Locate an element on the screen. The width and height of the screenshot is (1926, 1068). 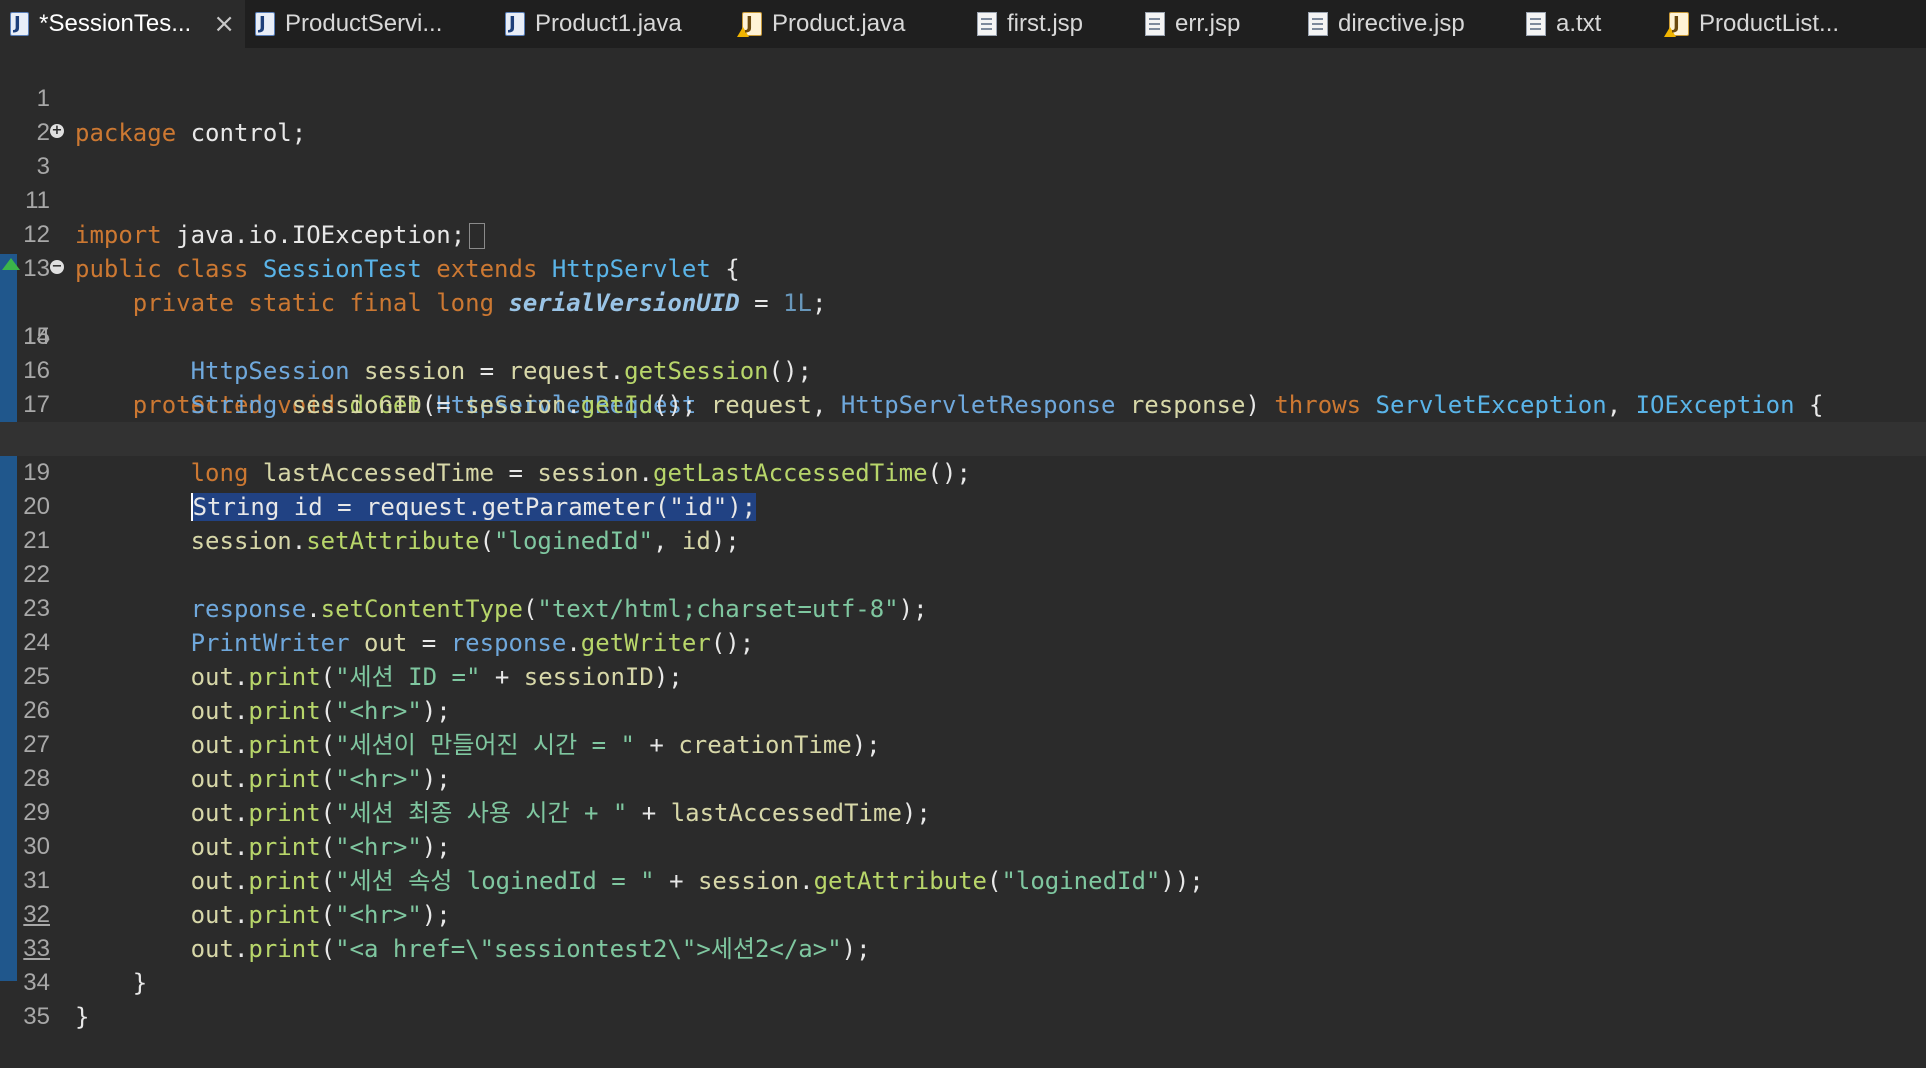
override-marker-icon is located at coordinates (11, 264).